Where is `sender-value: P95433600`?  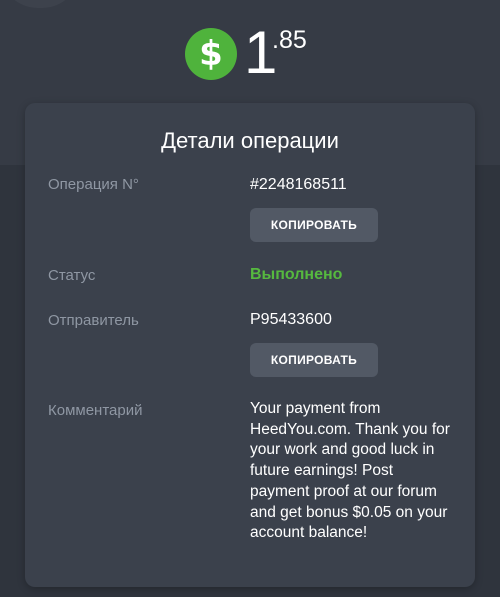 sender-value: P95433600 is located at coordinates (291, 319).